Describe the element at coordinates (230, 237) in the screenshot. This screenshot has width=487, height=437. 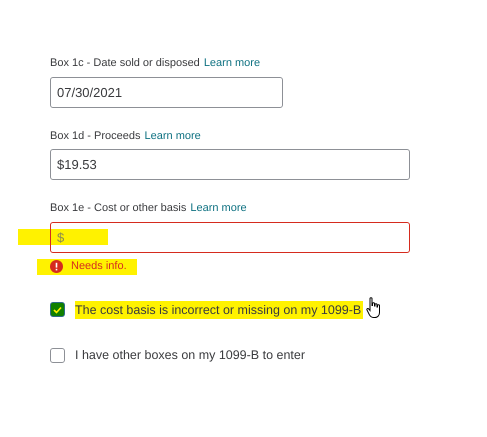
I see `input-field: $` at that location.